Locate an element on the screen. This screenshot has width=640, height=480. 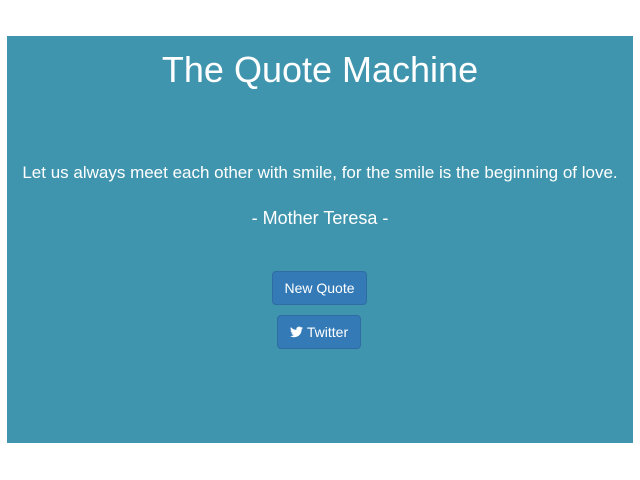
twitter-label: Twitter is located at coordinates (327, 332).